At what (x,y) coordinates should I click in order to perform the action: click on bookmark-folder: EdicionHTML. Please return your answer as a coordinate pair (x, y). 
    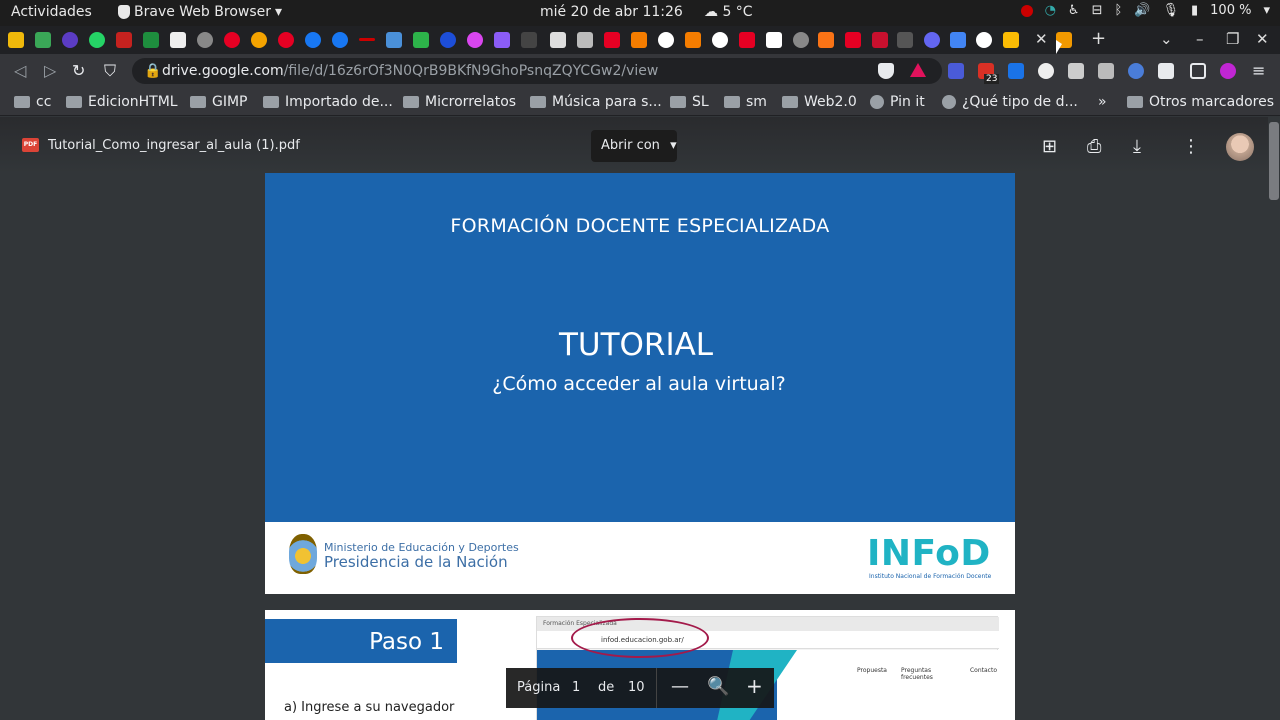
    Looking at the image, I should click on (122, 102).